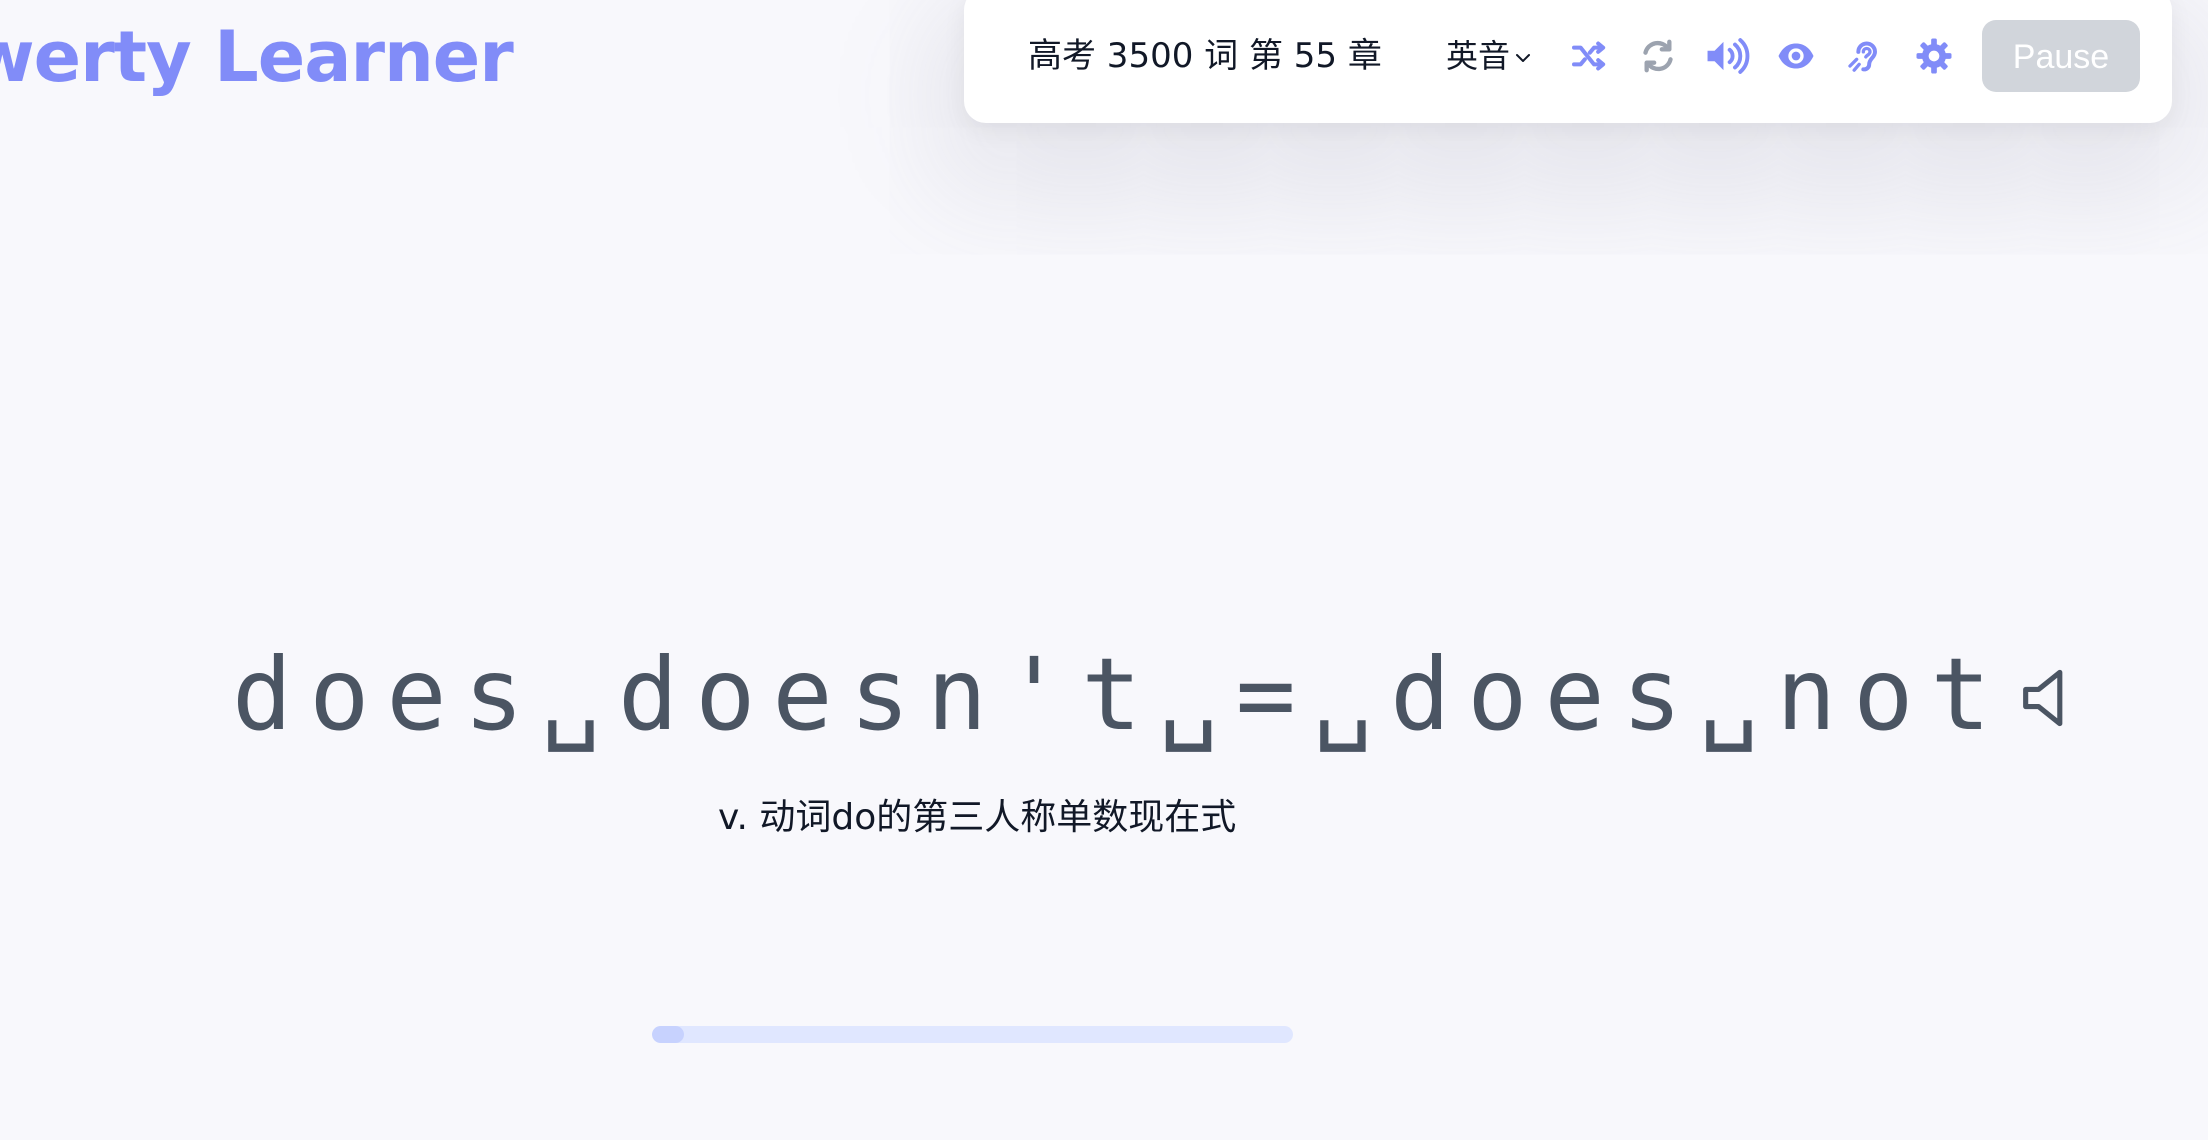  I want to click on word-display: does␣doesn't␣=␣does␣not, so click(1154, 695).